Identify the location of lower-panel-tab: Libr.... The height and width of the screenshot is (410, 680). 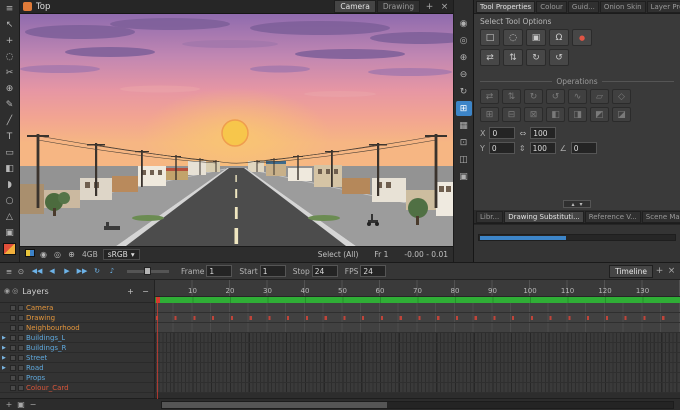
(490, 217).